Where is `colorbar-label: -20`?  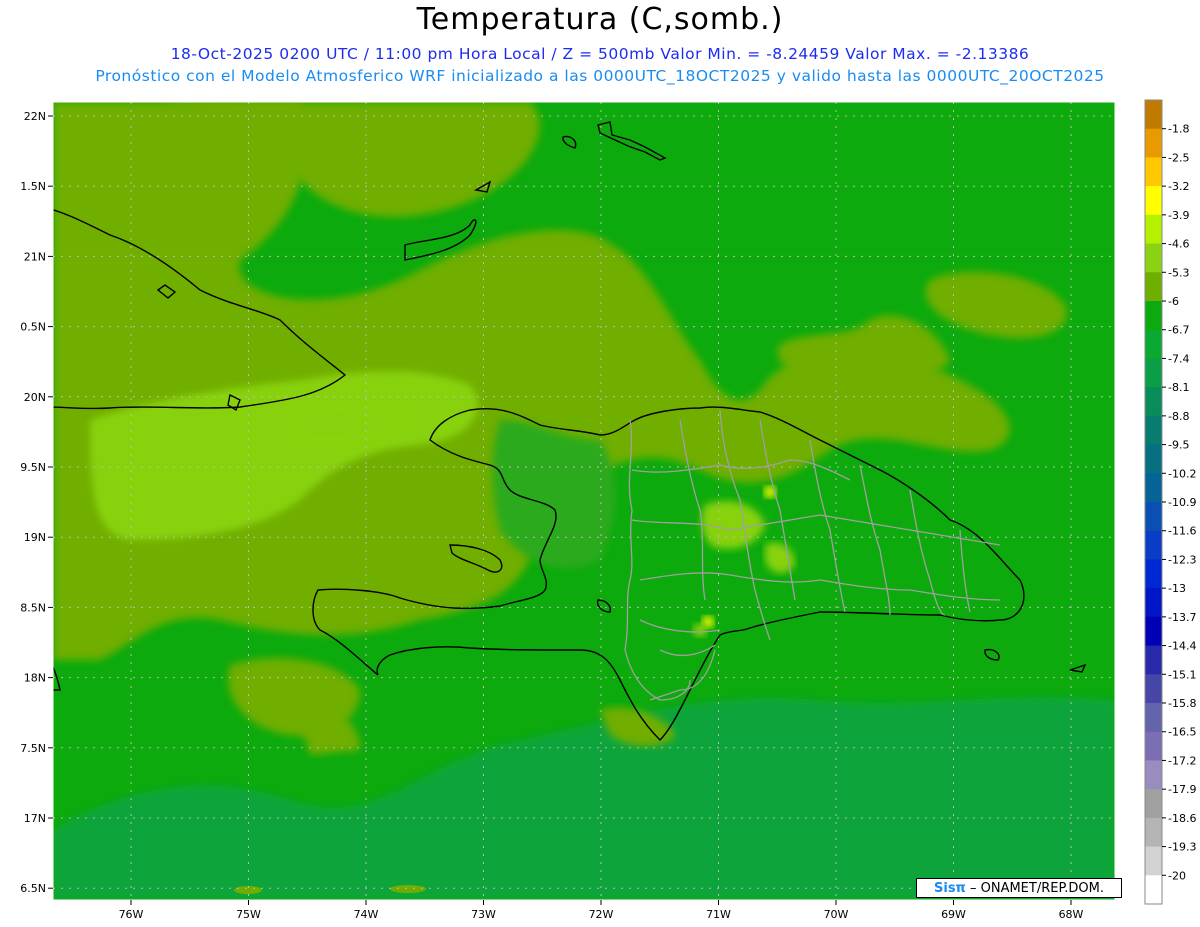 colorbar-label: -20 is located at coordinates (1177, 875).